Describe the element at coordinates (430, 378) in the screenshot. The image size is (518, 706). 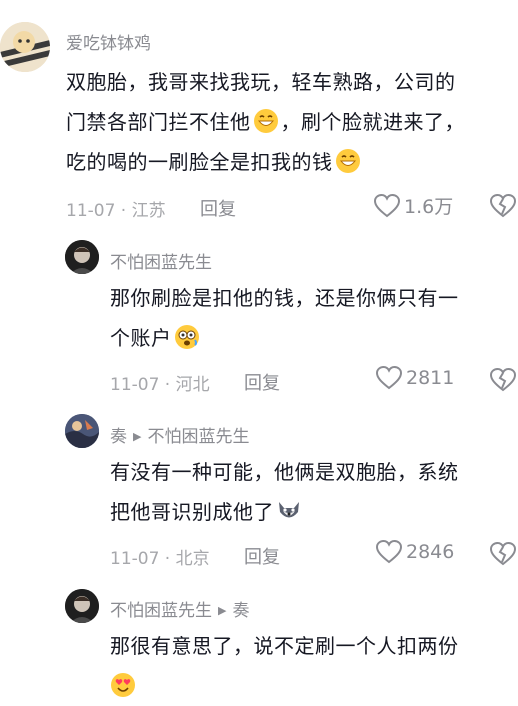
I see `like-count: 2811` at that location.